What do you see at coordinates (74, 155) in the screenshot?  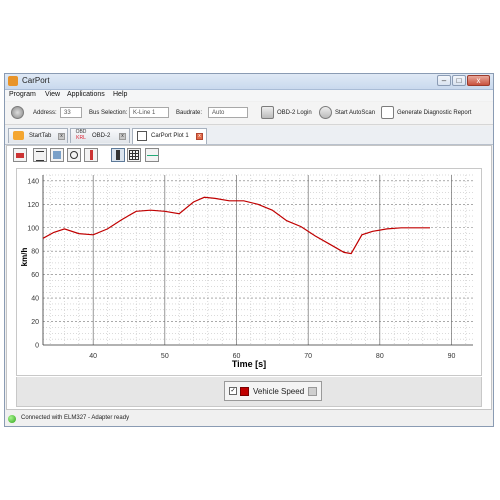 I see `clock-icon` at bounding box center [74, 155].